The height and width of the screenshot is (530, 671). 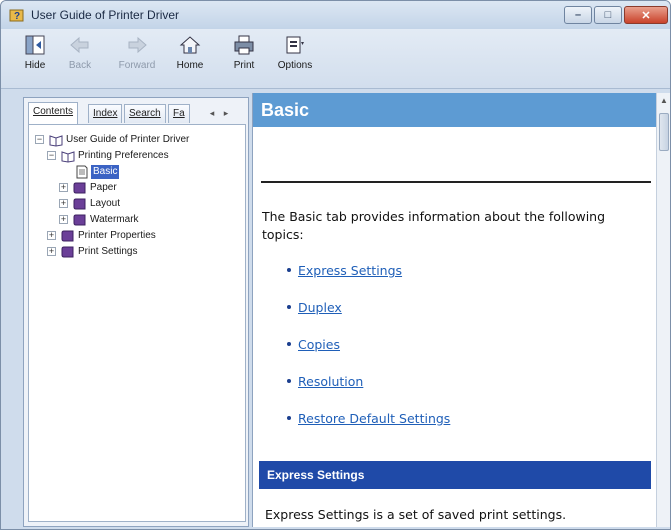 What do you see at coordinates (137, 45) in the screenshot?
I see `forward-arrow-icon` at bounding box center [137, 45].